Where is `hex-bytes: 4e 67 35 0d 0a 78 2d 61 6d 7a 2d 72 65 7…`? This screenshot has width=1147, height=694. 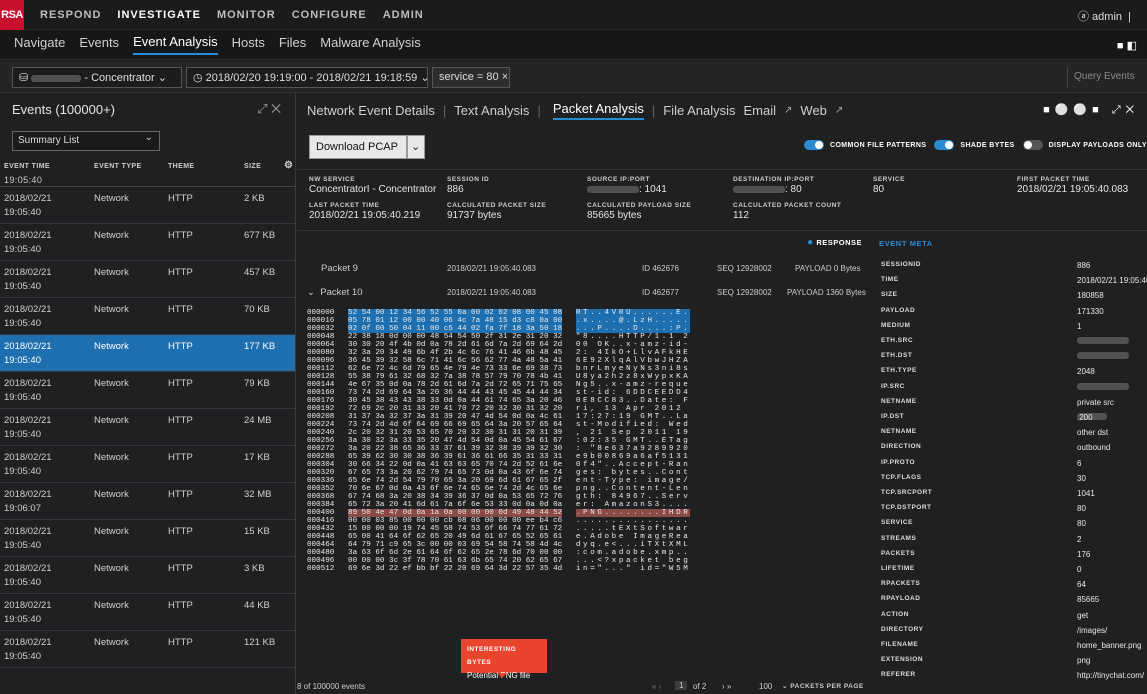
hex-bytes: 4e 67 35 0d 0a 78 2d 61 6d 7a 2d 72 65 7… is located at coordinates (455, 385).